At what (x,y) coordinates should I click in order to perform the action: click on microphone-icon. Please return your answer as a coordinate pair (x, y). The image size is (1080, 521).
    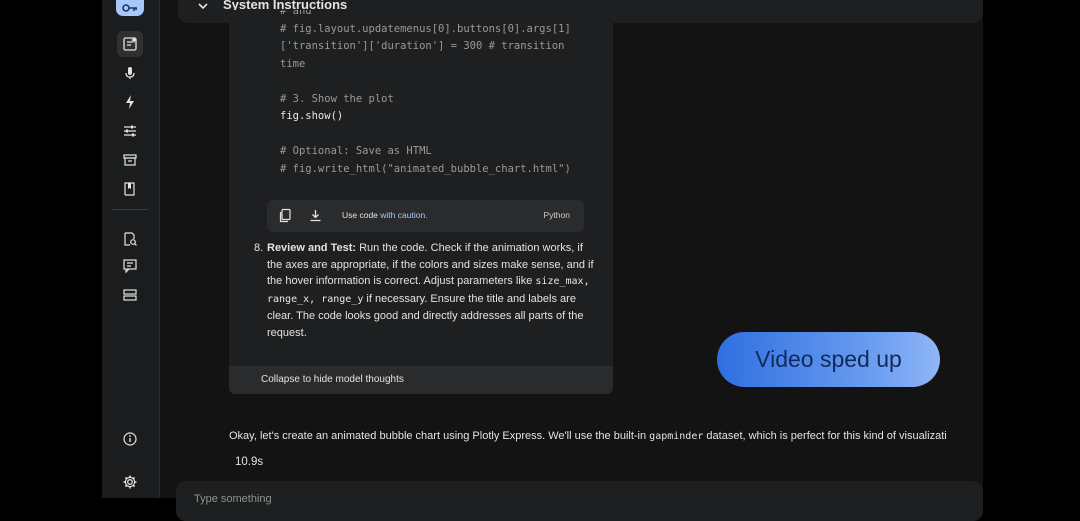
    Looking at the image, I should click on (130, 73).